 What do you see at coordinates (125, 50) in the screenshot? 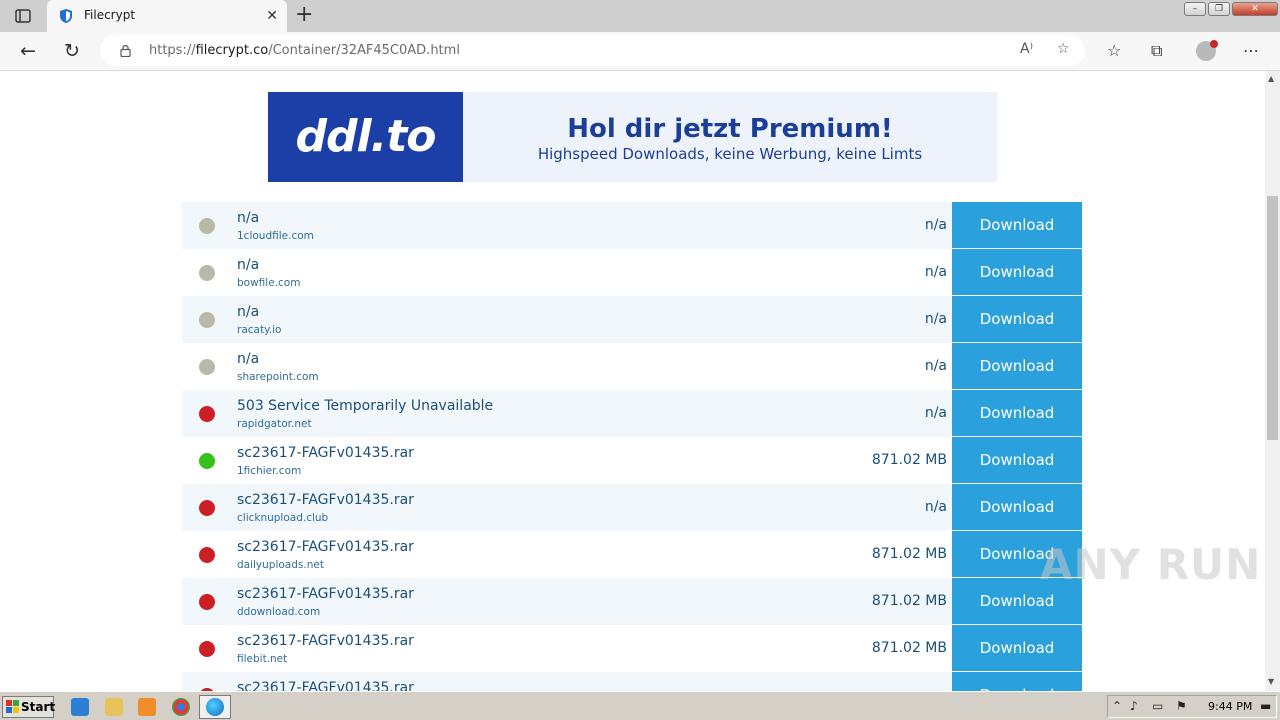
I see `lock-icon` at bounding box center [125, 50].